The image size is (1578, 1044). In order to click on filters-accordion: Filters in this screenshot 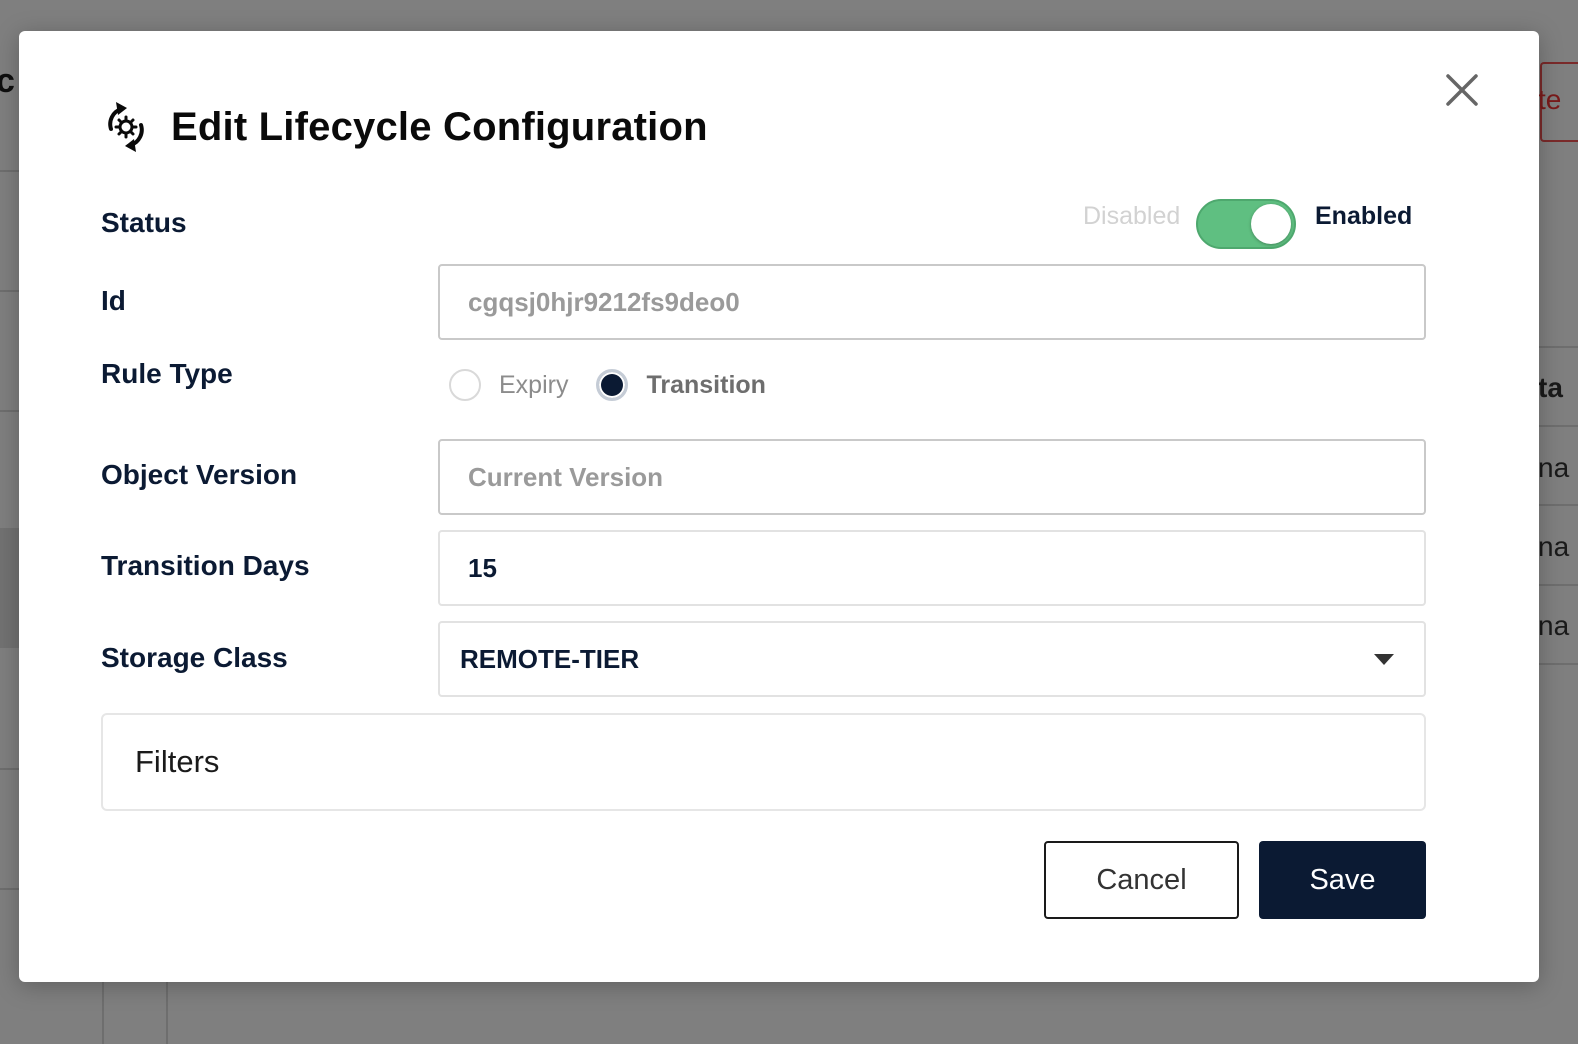, I will do `click(763, 762)`.